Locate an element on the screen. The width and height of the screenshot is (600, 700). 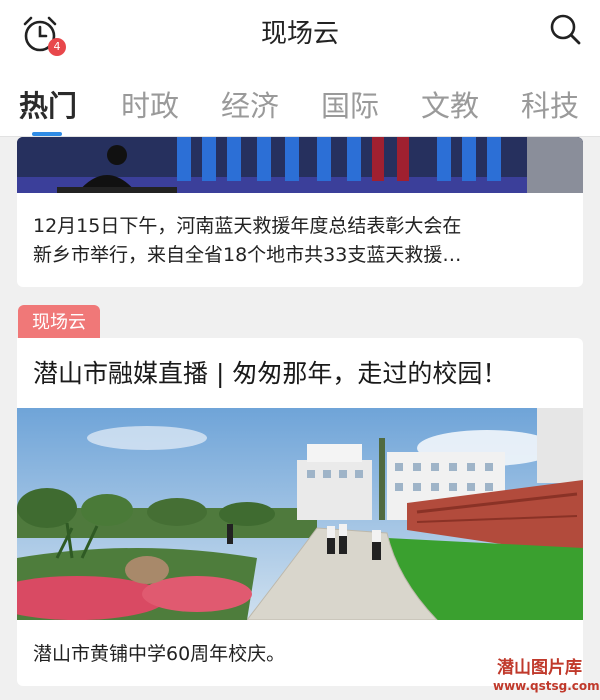
watermark-name: 潜山图片库 is located at coordinates (539, 668).